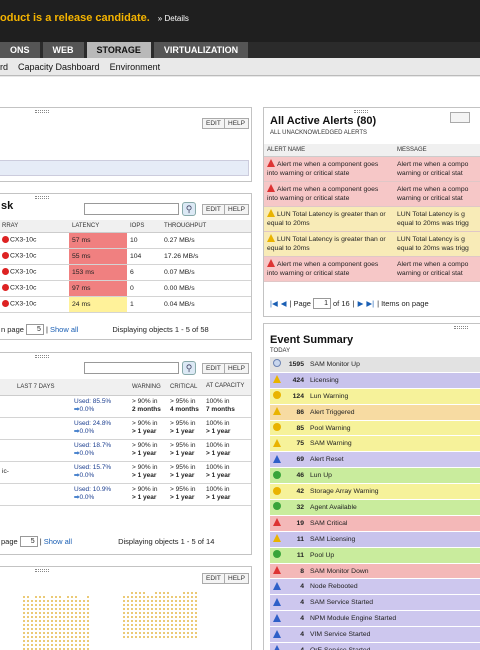 Image resolution: width=480 pixels, height=650 pixels. I want to click on event-name: NPM Module Engine Started, so click(395, 618).